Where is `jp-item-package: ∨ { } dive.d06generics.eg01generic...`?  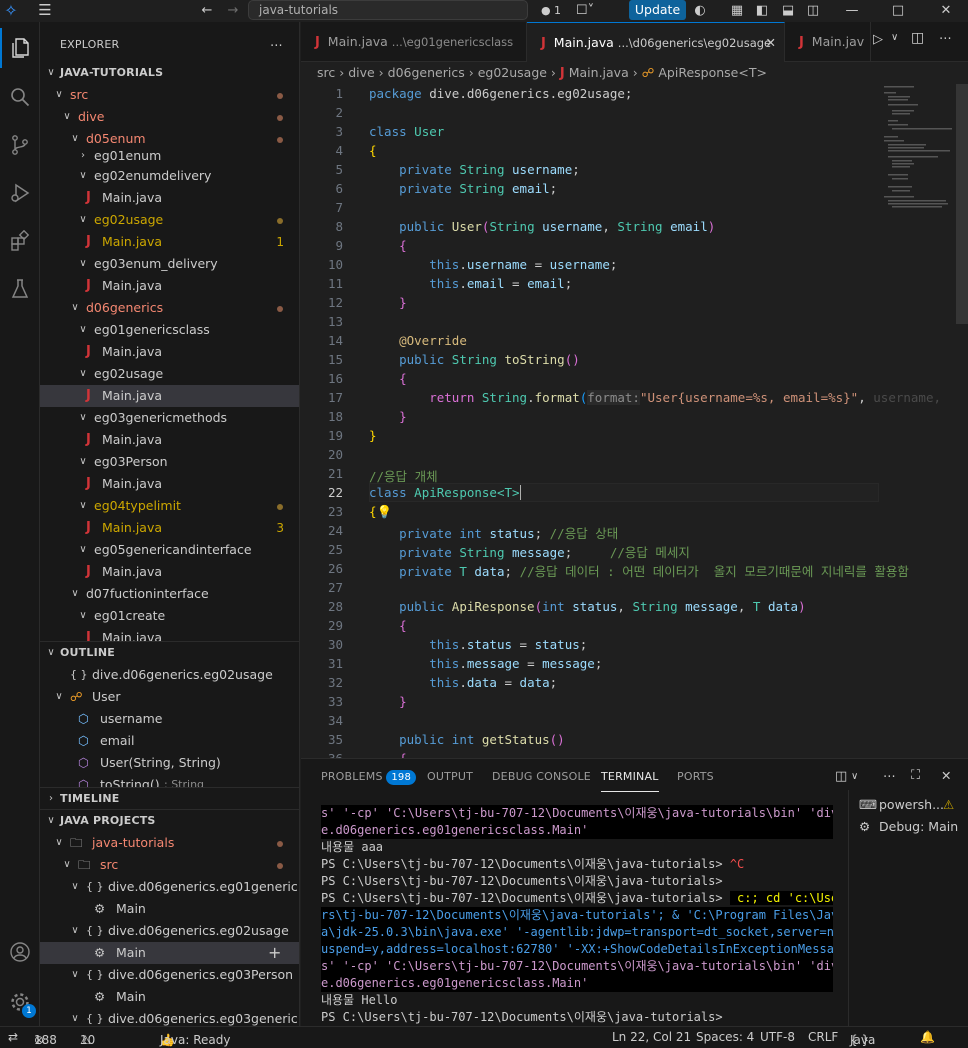 jp-item-package: ∨ { } dive.d06generics.eg01generic... is located at coordinates (169, 887).